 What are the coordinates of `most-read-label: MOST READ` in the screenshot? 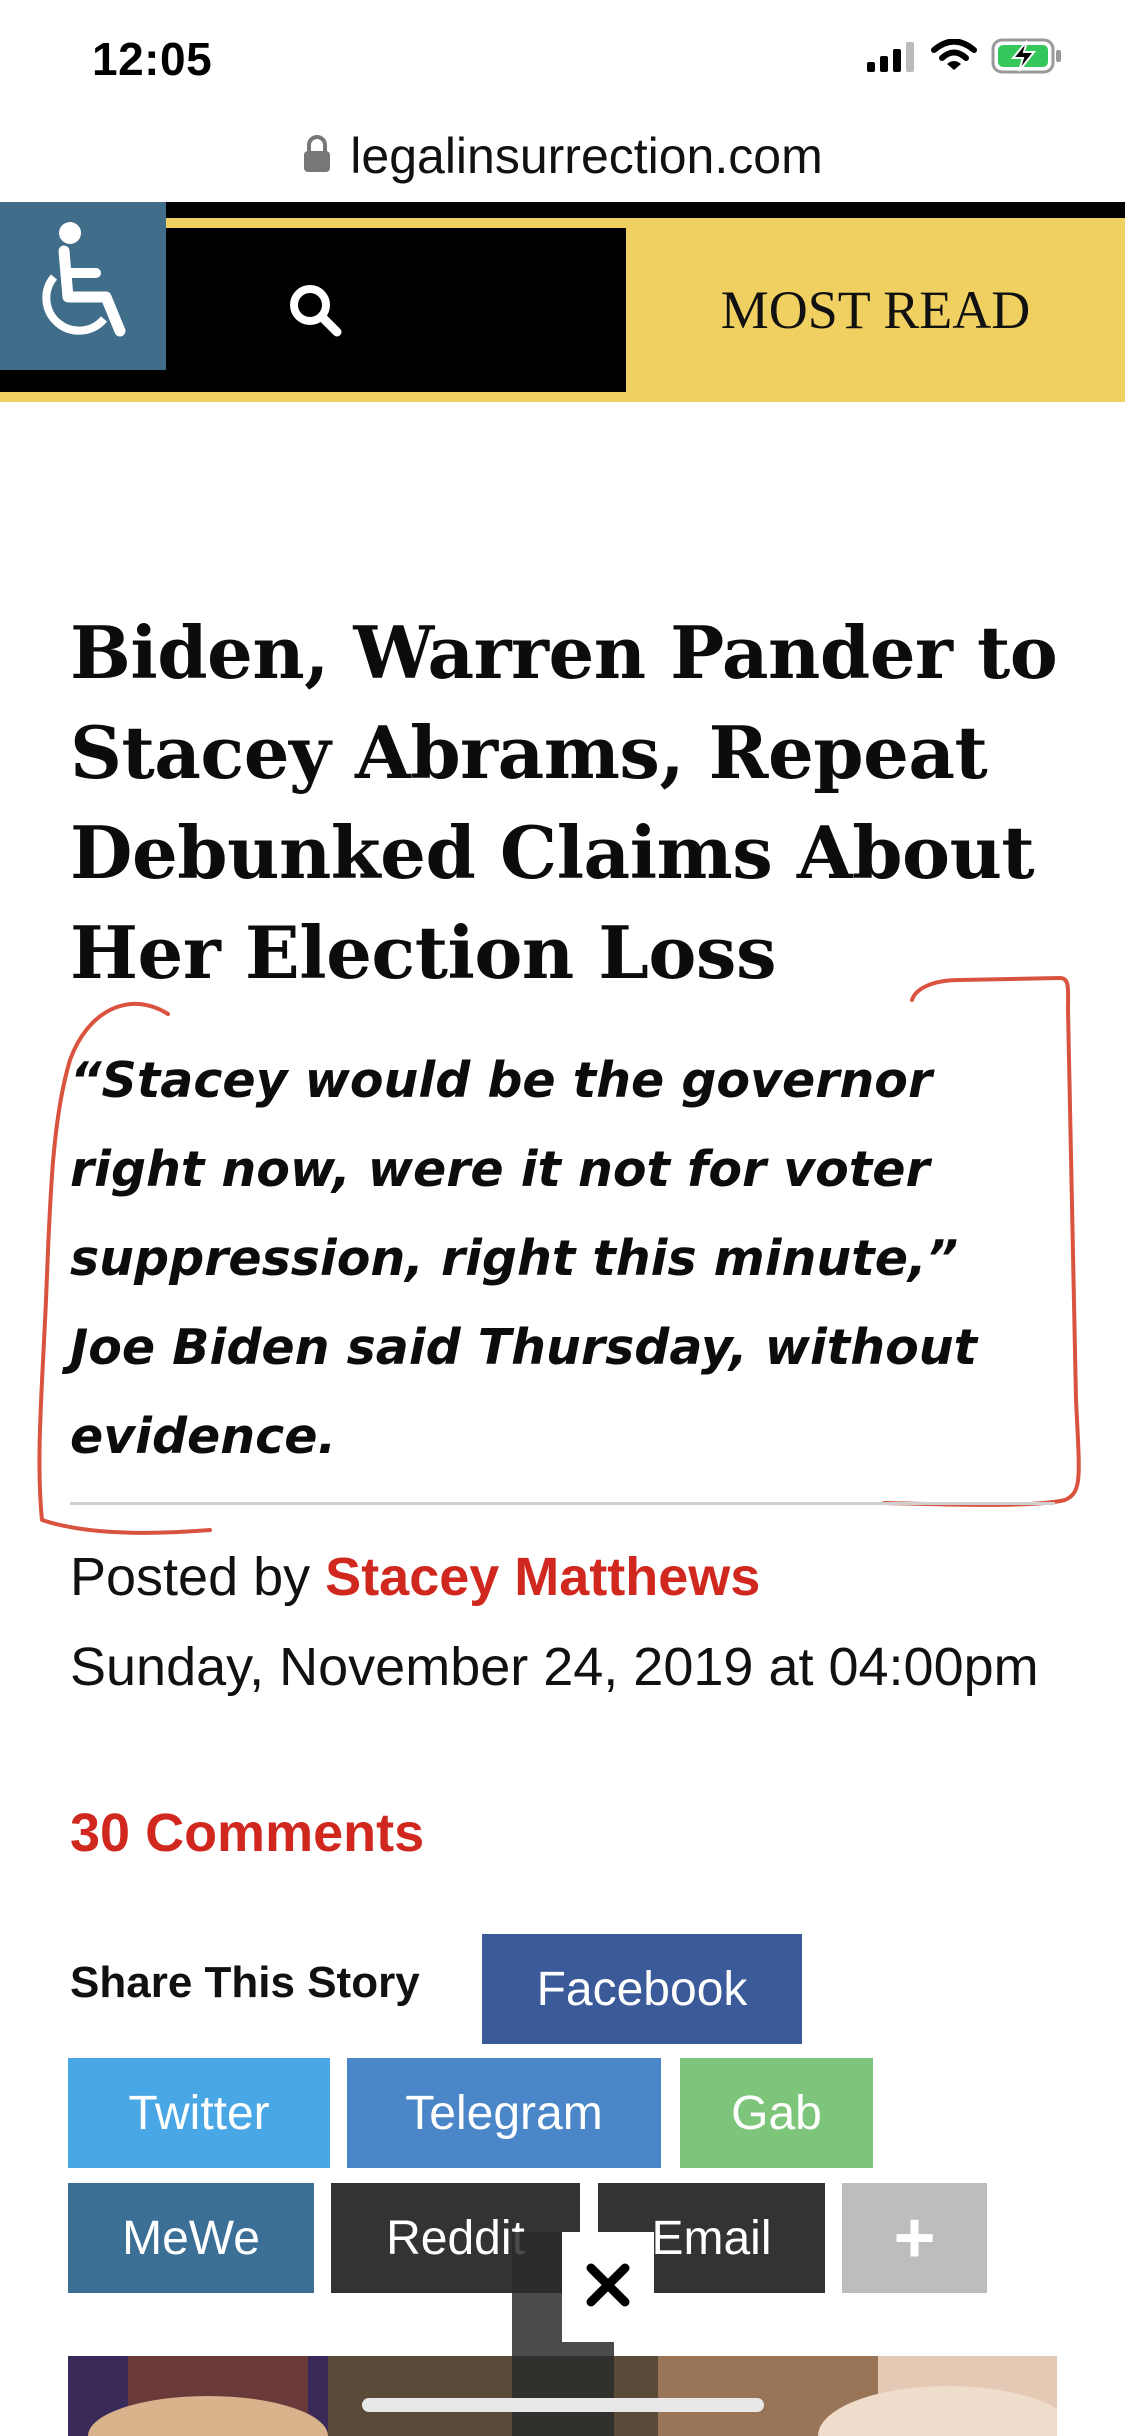 It's located at (875, 310).